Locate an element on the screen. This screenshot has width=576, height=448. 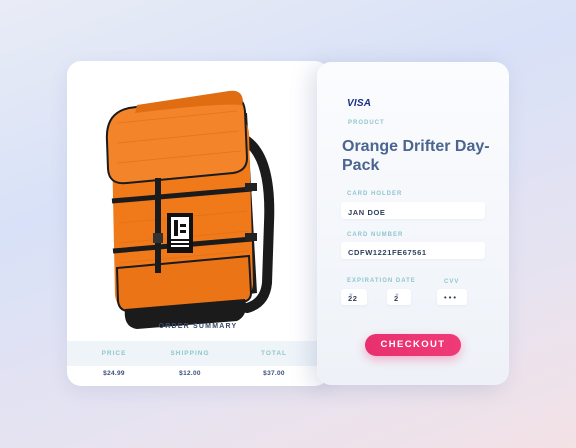
visa-logo: VISA is located at coordinates (359, 103).